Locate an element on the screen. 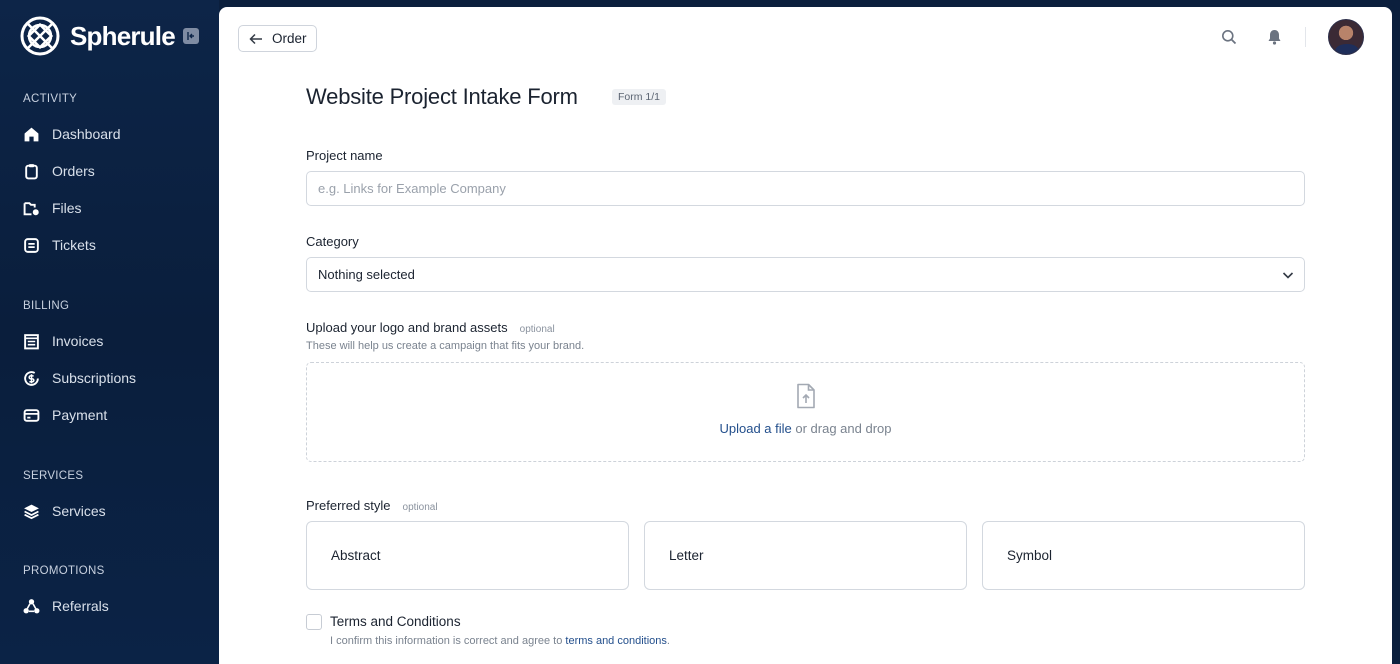  collapse-sidebar-icon is located at coordinates (191, 36).